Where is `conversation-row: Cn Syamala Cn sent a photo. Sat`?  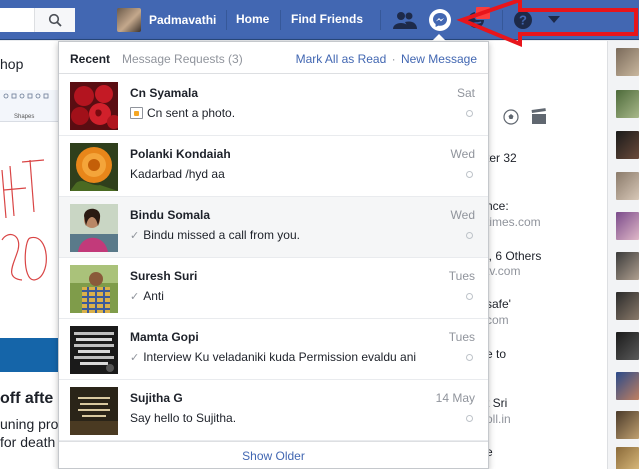
conversation-row: Cn Syamala Cn sent a photo. Sat is located at coordinates (273, 105).